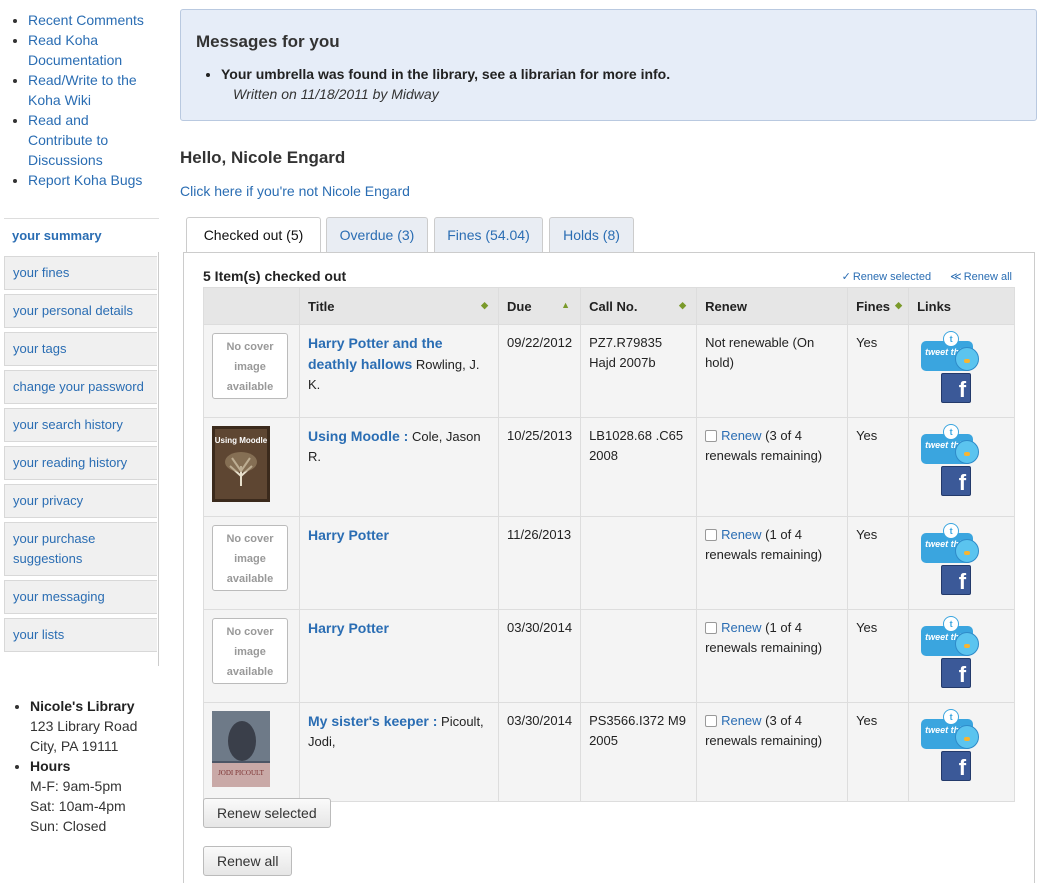 Image resolution: width=1049 pixels, height=883 pixels. Describe the element at coordinates (74, 746) in the screenshot. I see `library-address-2: City, PA 19111` at that location.